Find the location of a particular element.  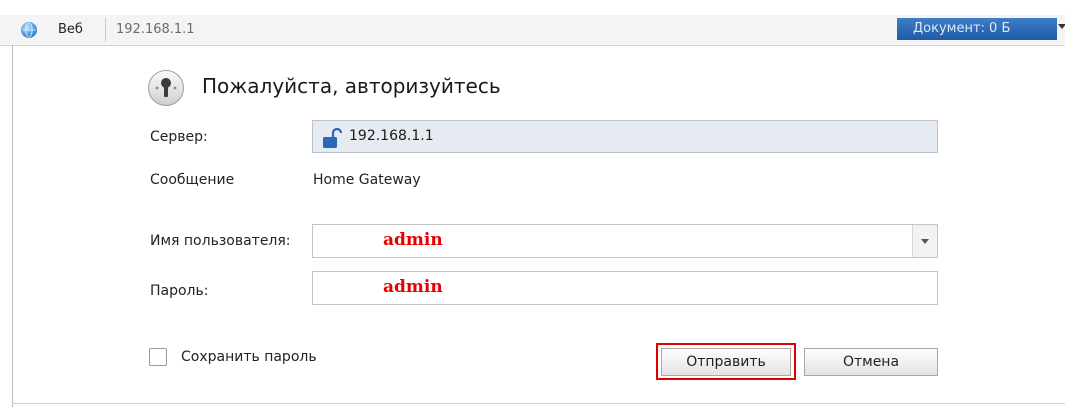

cancel-button: Отмена is located at coordinates (871, 362).